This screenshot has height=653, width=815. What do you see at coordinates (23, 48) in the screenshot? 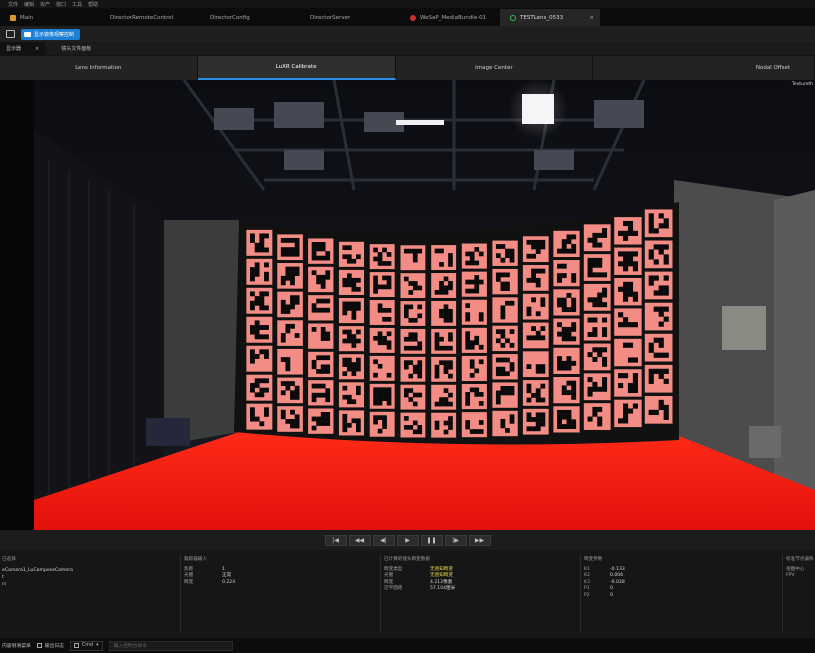
I see `panel-tab-viewport: 显示器 ×` at bounding box center [23, 48].